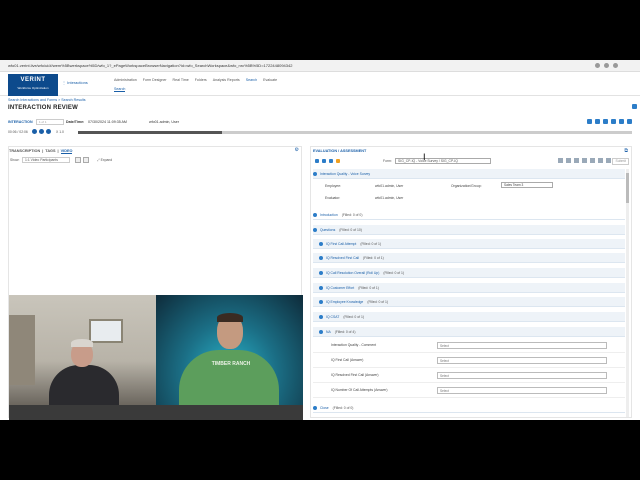  I want to click on answer-row: IQ First Call (Answer) Select, so click(469, 361).